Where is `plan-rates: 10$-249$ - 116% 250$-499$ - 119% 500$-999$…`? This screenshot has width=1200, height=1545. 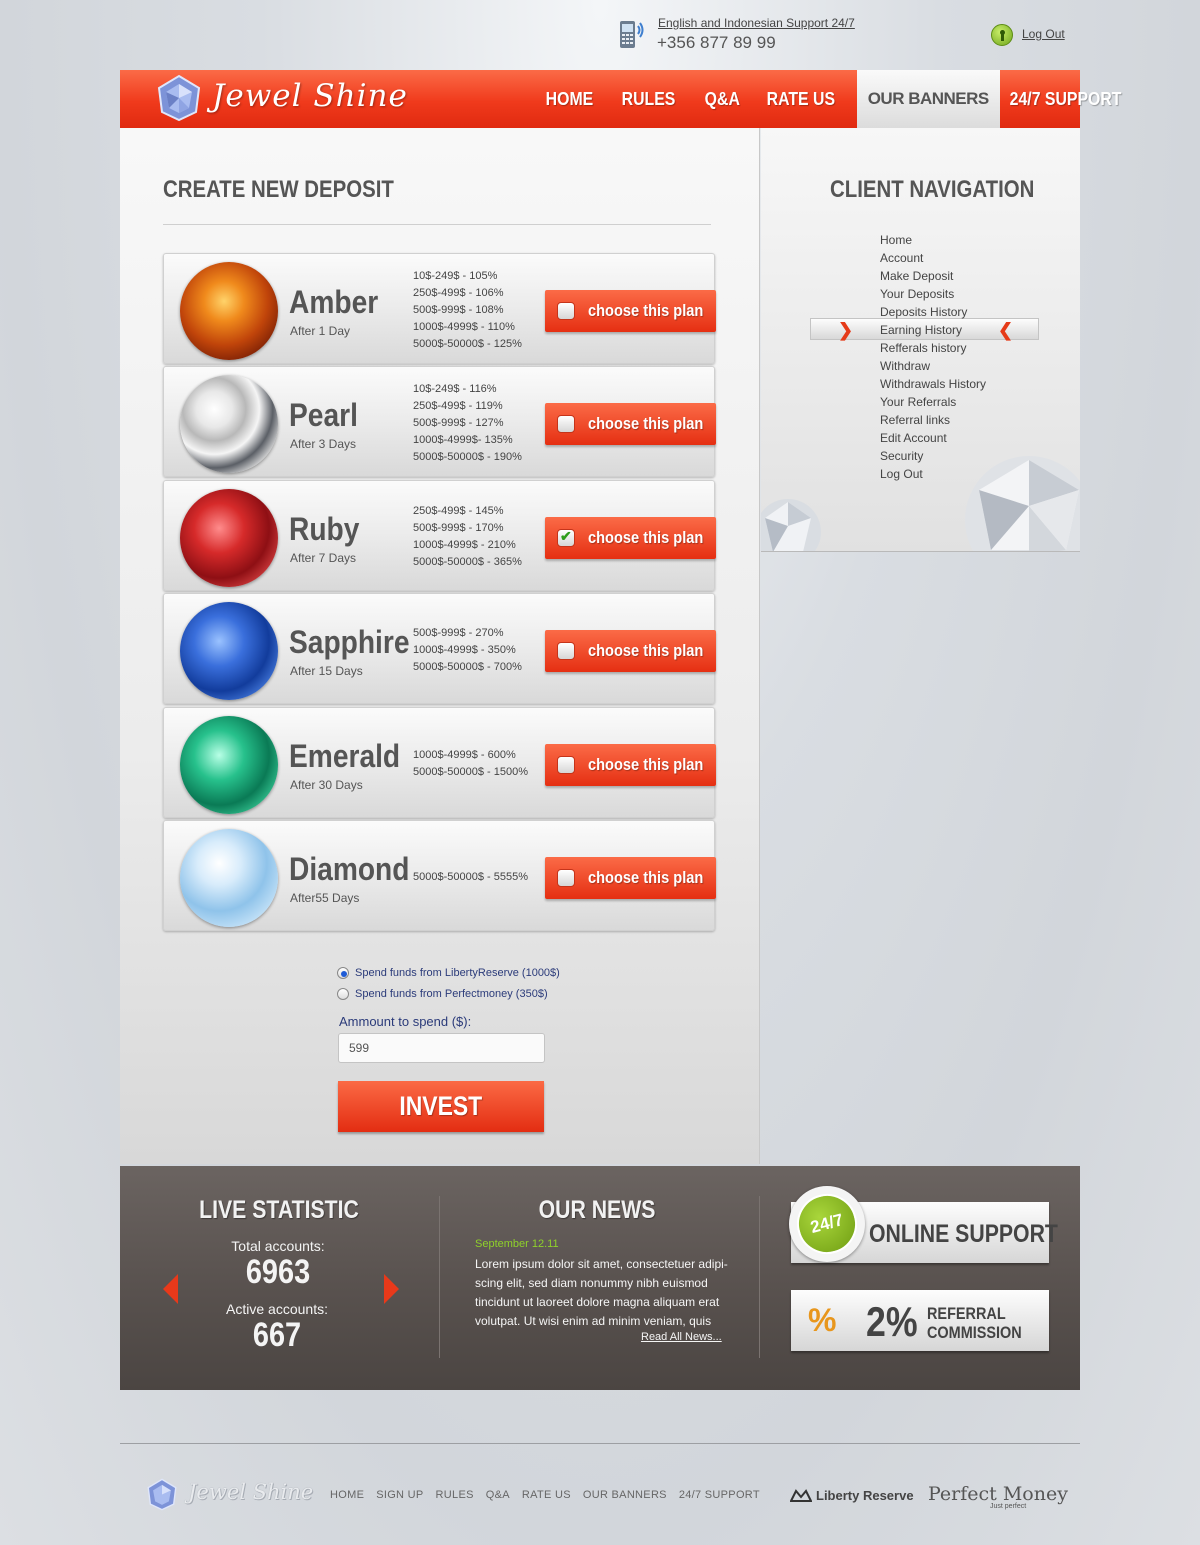 plan-rates: 10$-249$ - 116% 250$-499$ - 119% 500$-999$… is located at coordinates (467, 423).